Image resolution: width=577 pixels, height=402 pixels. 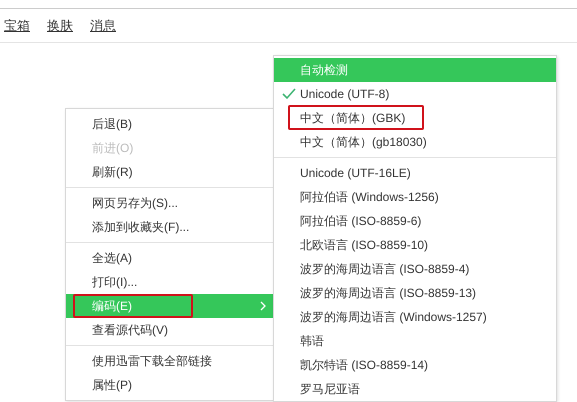 I want to click on menu-item: 阿拉伯语 (Windows-1256), so click(x=415, y=197).